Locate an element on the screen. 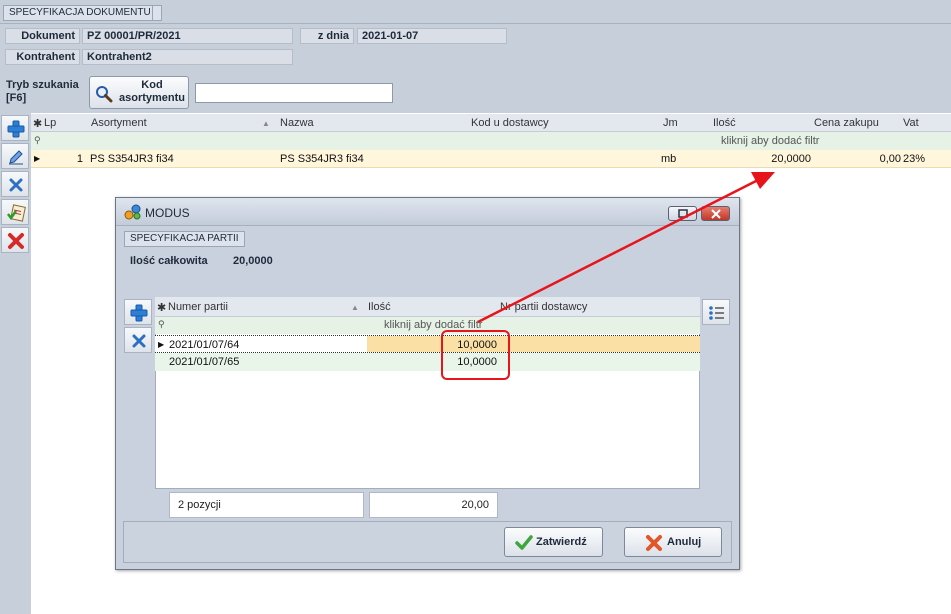 This screenshot has width=951, height=614. column-cena-zakupu: Cena zakupu is located at coordinates (846, 123).